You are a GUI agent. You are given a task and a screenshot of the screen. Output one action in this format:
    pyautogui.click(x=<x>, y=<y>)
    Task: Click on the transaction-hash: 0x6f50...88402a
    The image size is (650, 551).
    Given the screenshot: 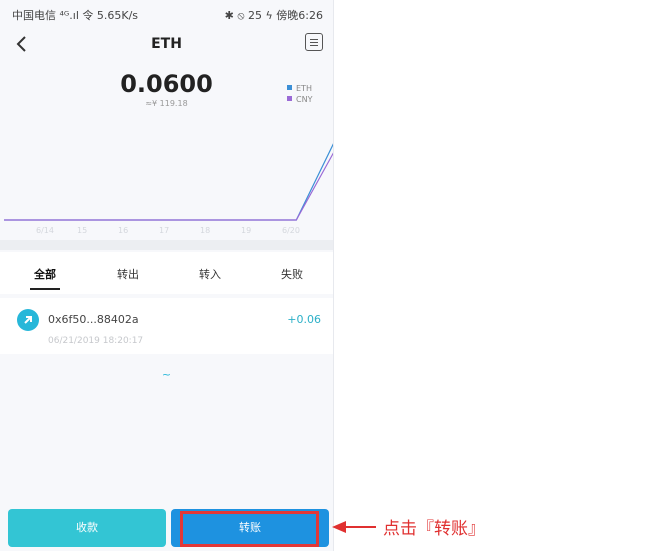 What is the action you would take?
    pyautogui.click(x=93, y=319)
    